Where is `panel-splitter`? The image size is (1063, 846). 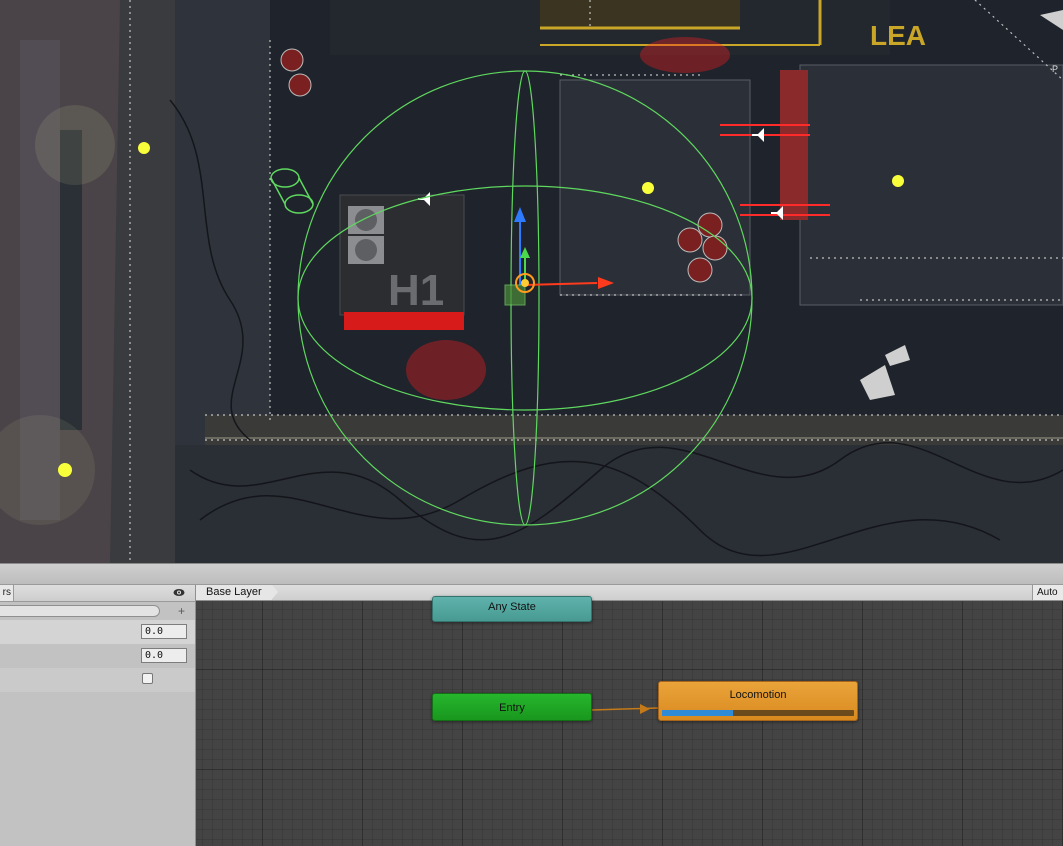 panel-splitter is located at coordinates (531, 574).